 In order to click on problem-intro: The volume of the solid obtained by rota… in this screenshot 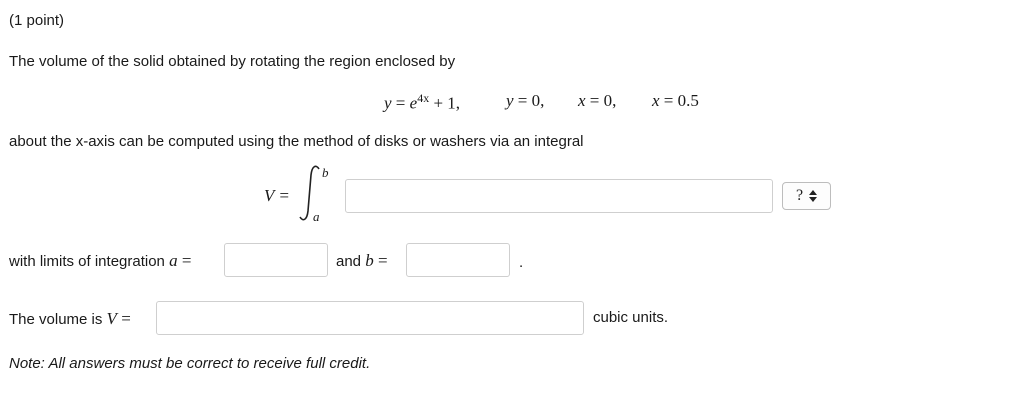, I will do `click(232, 61)`.